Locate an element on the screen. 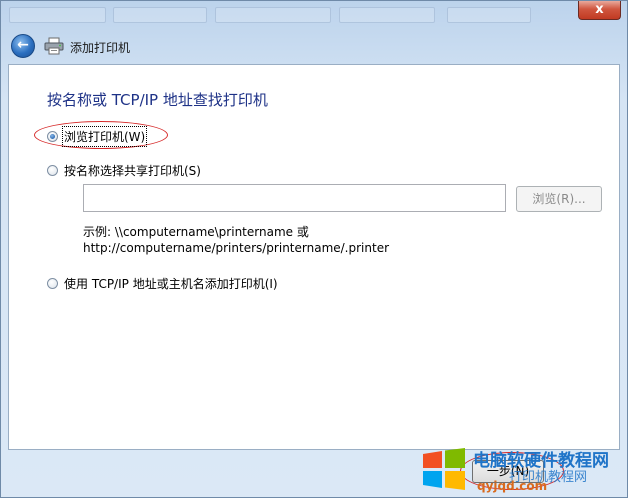 The height and width of the screenshot is (498, 628). shared-printer-name-input is located at coordinates (294, 198).